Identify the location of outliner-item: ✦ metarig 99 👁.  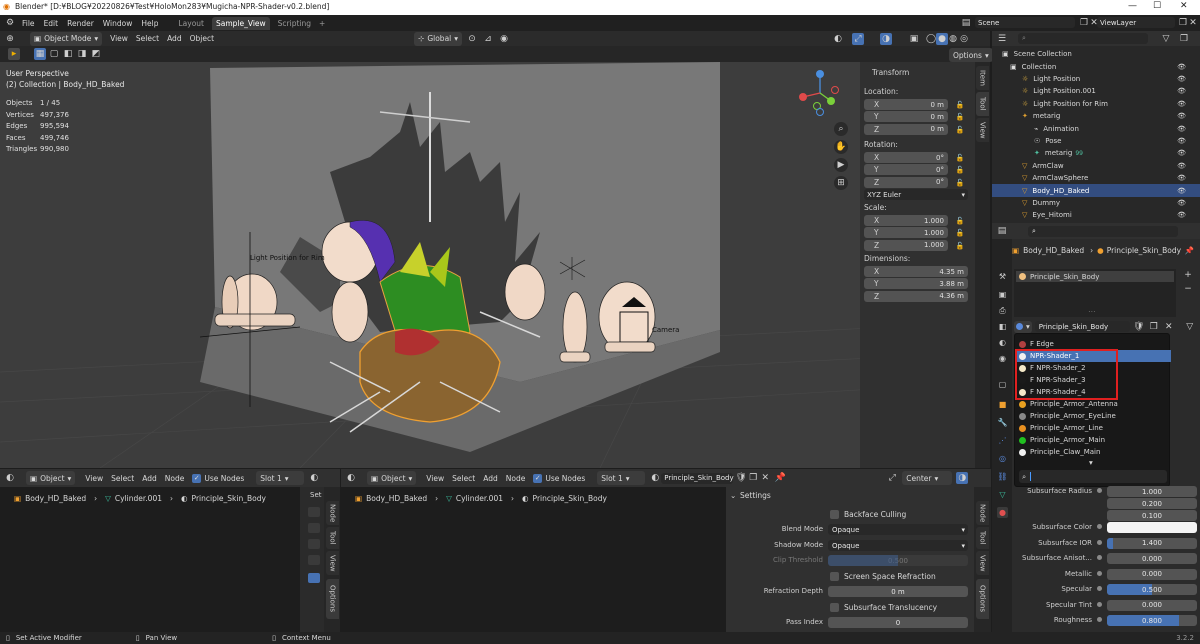
(1096, 153).